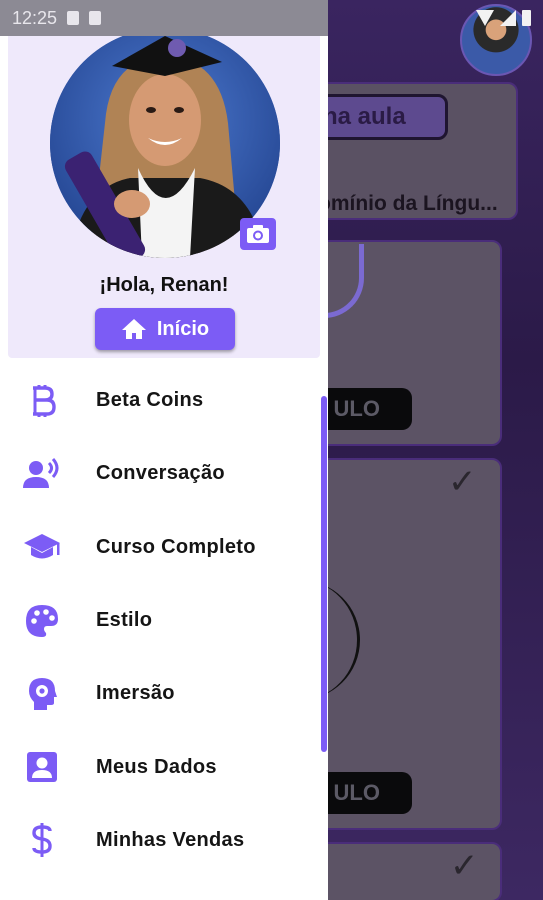 This screenshot has height=900, width=543. What do you see at coordinates (183, 328) in the screenshot?
I see `home-button-label: Início` at bounding box center [183, 328].